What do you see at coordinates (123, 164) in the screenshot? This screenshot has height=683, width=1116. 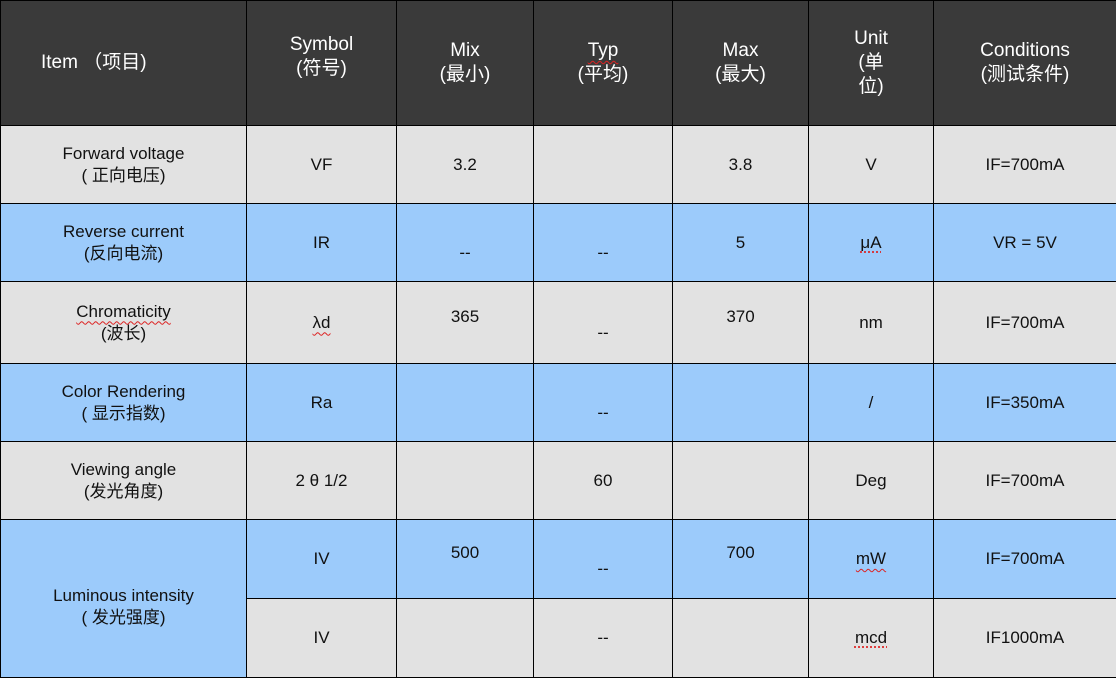 I see `cell-item: Forward voltage( 正向电压)` at bounding box center [123, 164].